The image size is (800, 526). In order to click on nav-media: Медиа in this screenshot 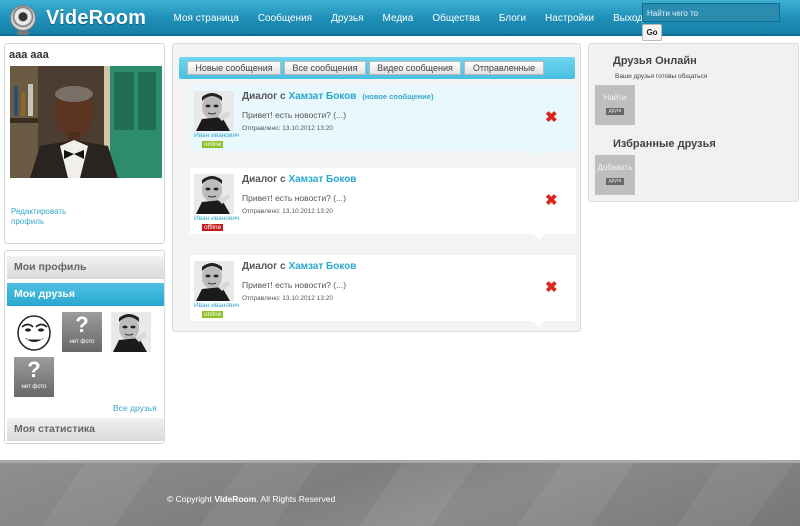, I will do `click(398, 18)`.